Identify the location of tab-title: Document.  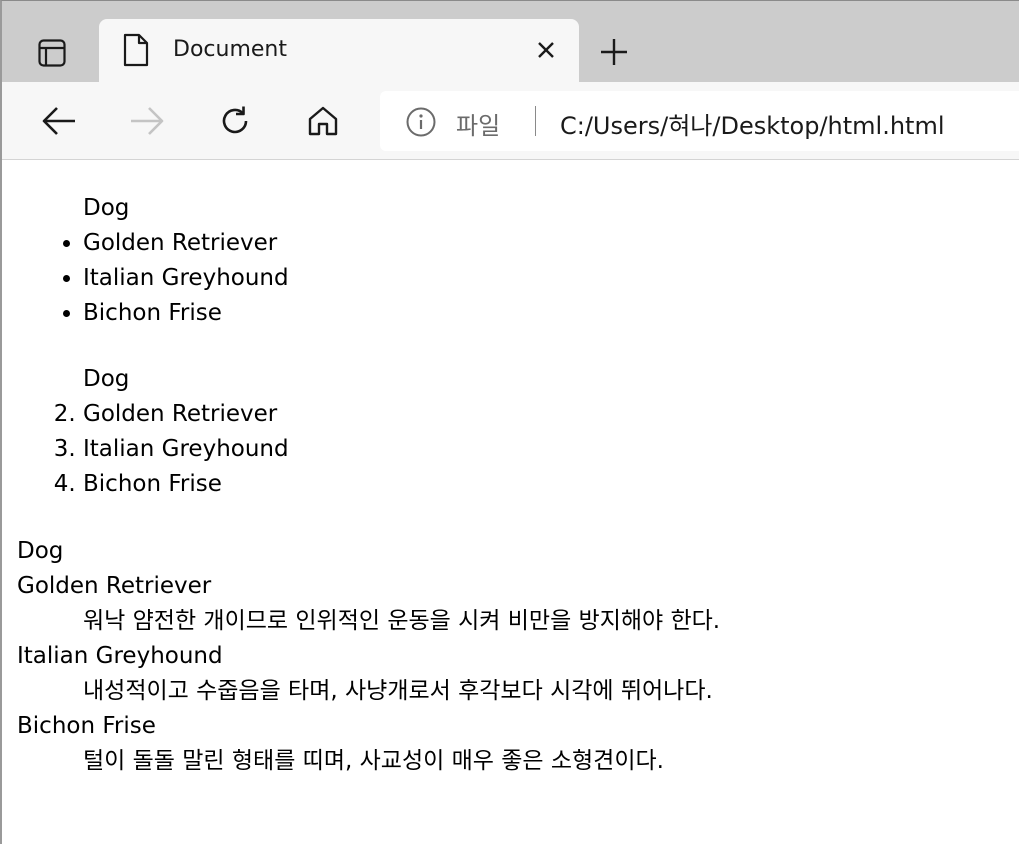
(230, 49).